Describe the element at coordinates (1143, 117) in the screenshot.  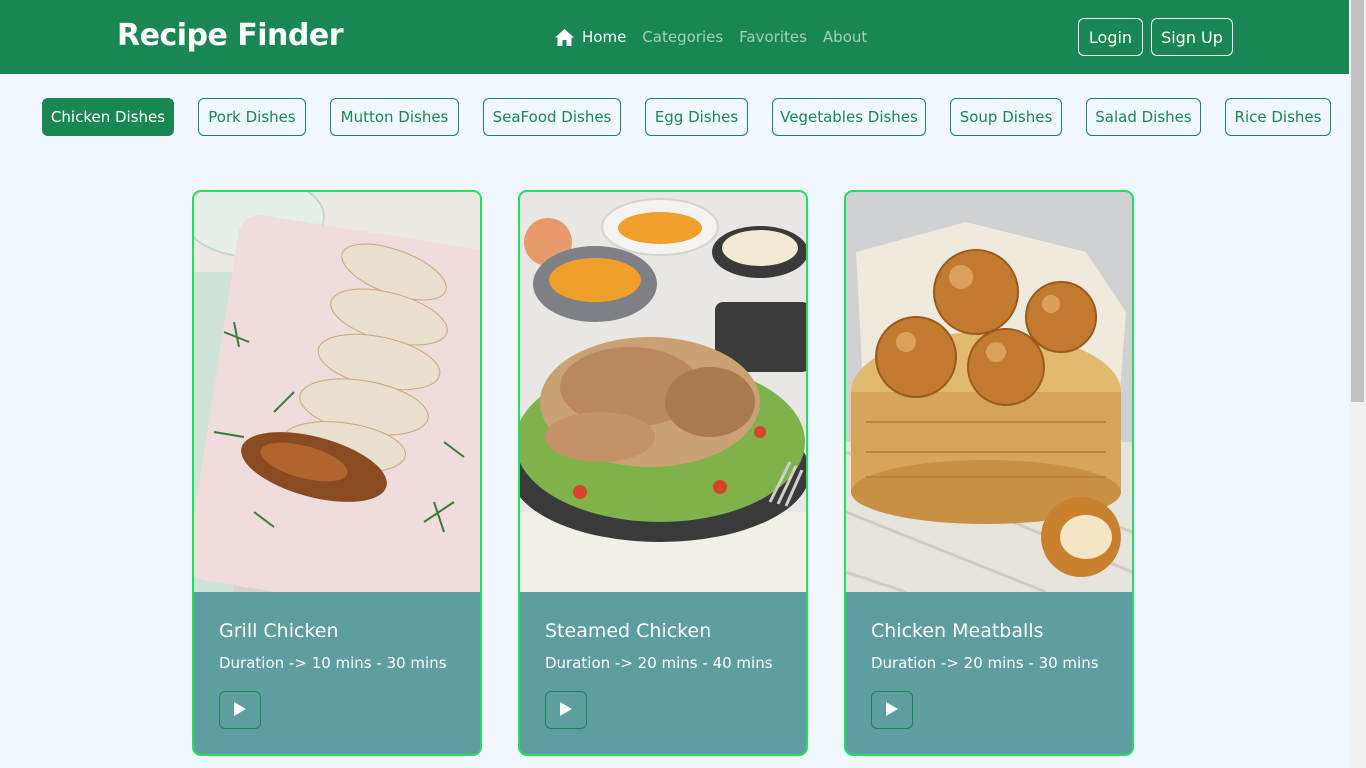
I see `category-salad-dishes: Salad Dishes` at that location.